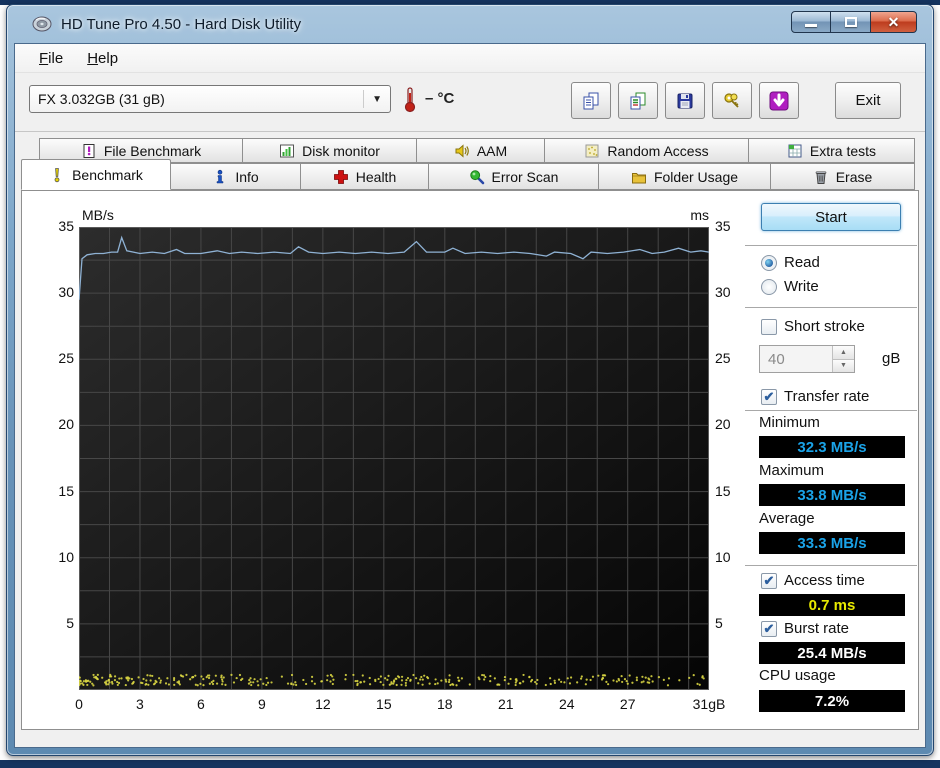 This screenshot has width=940, height=768. I want to click on axis-tick: 30, so click(723, 292).